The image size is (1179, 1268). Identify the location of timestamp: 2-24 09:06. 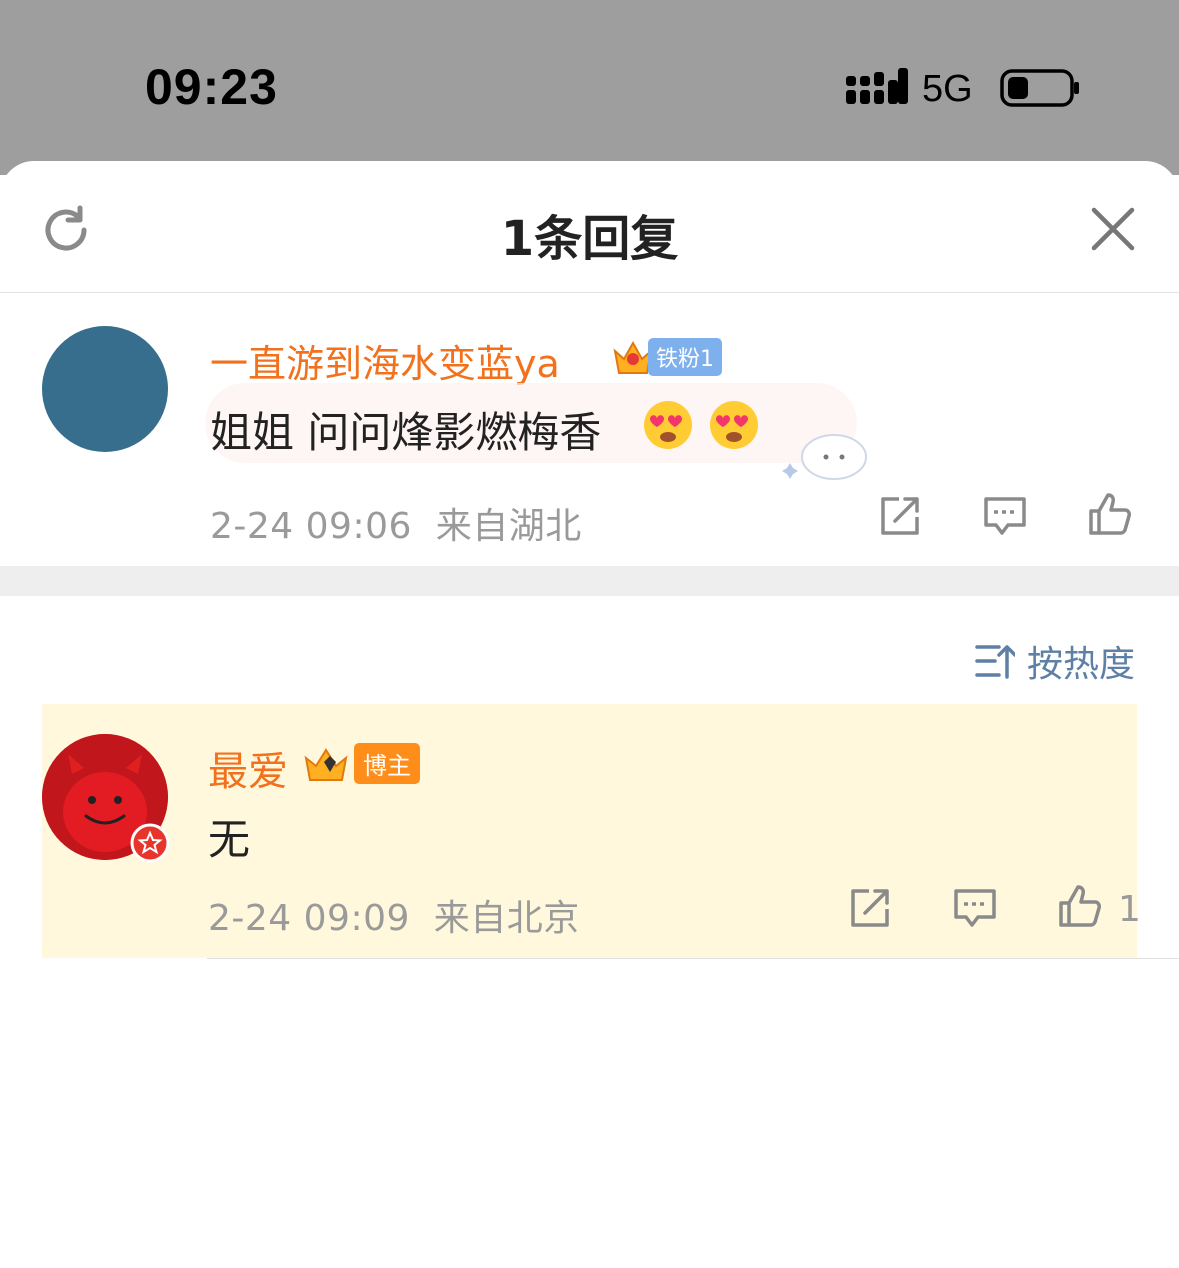
(311, 526).